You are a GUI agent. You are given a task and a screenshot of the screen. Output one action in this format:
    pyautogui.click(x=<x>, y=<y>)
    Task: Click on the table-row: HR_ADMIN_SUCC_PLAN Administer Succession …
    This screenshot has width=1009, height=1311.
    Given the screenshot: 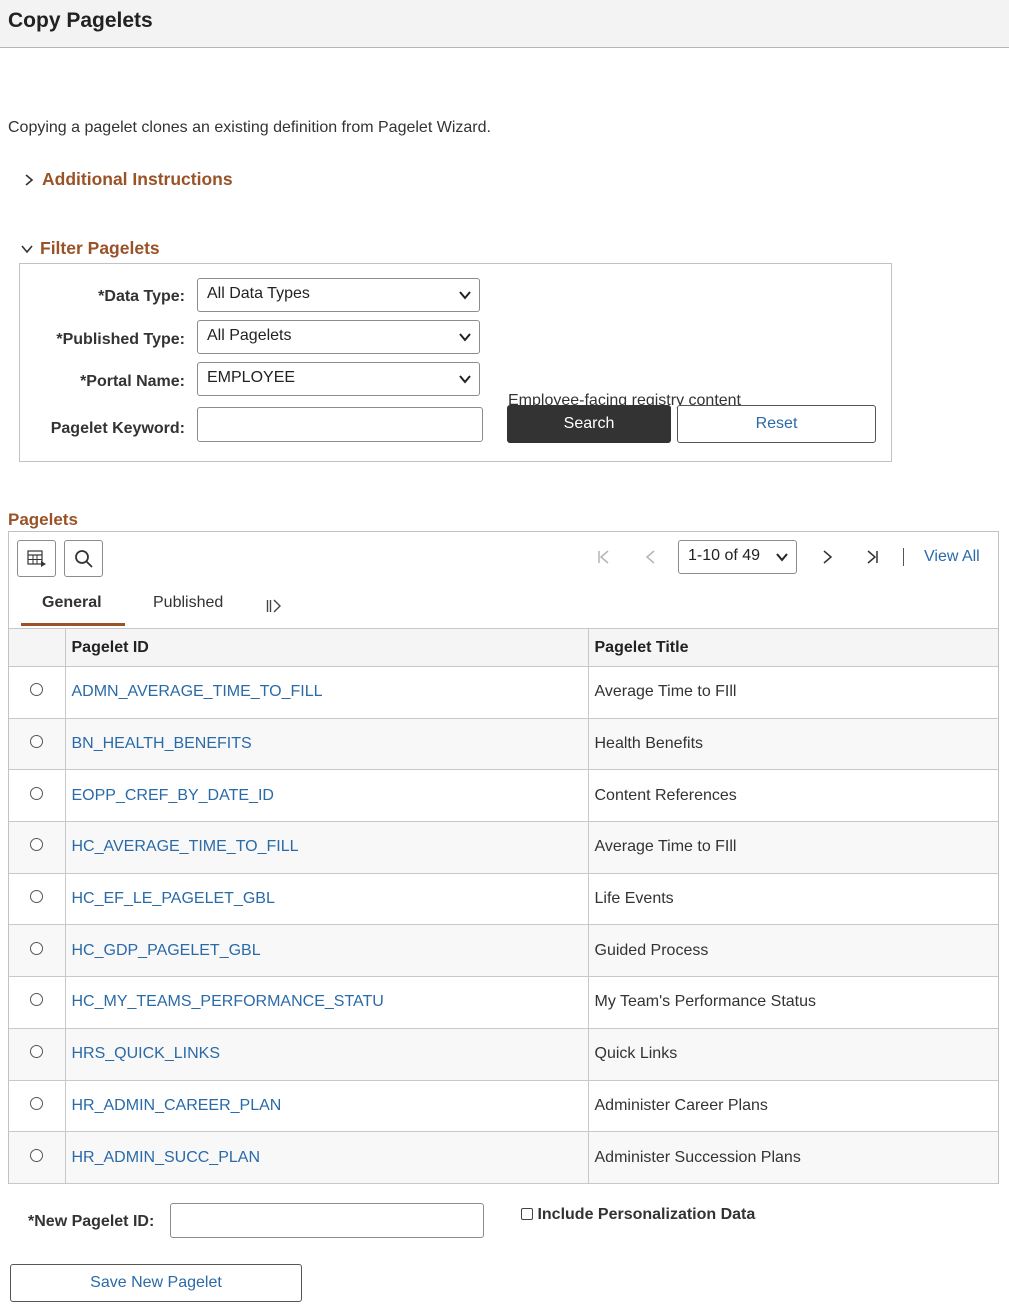 What is the action you would take?
    pyautogui.click(x=503, y=1157)
    